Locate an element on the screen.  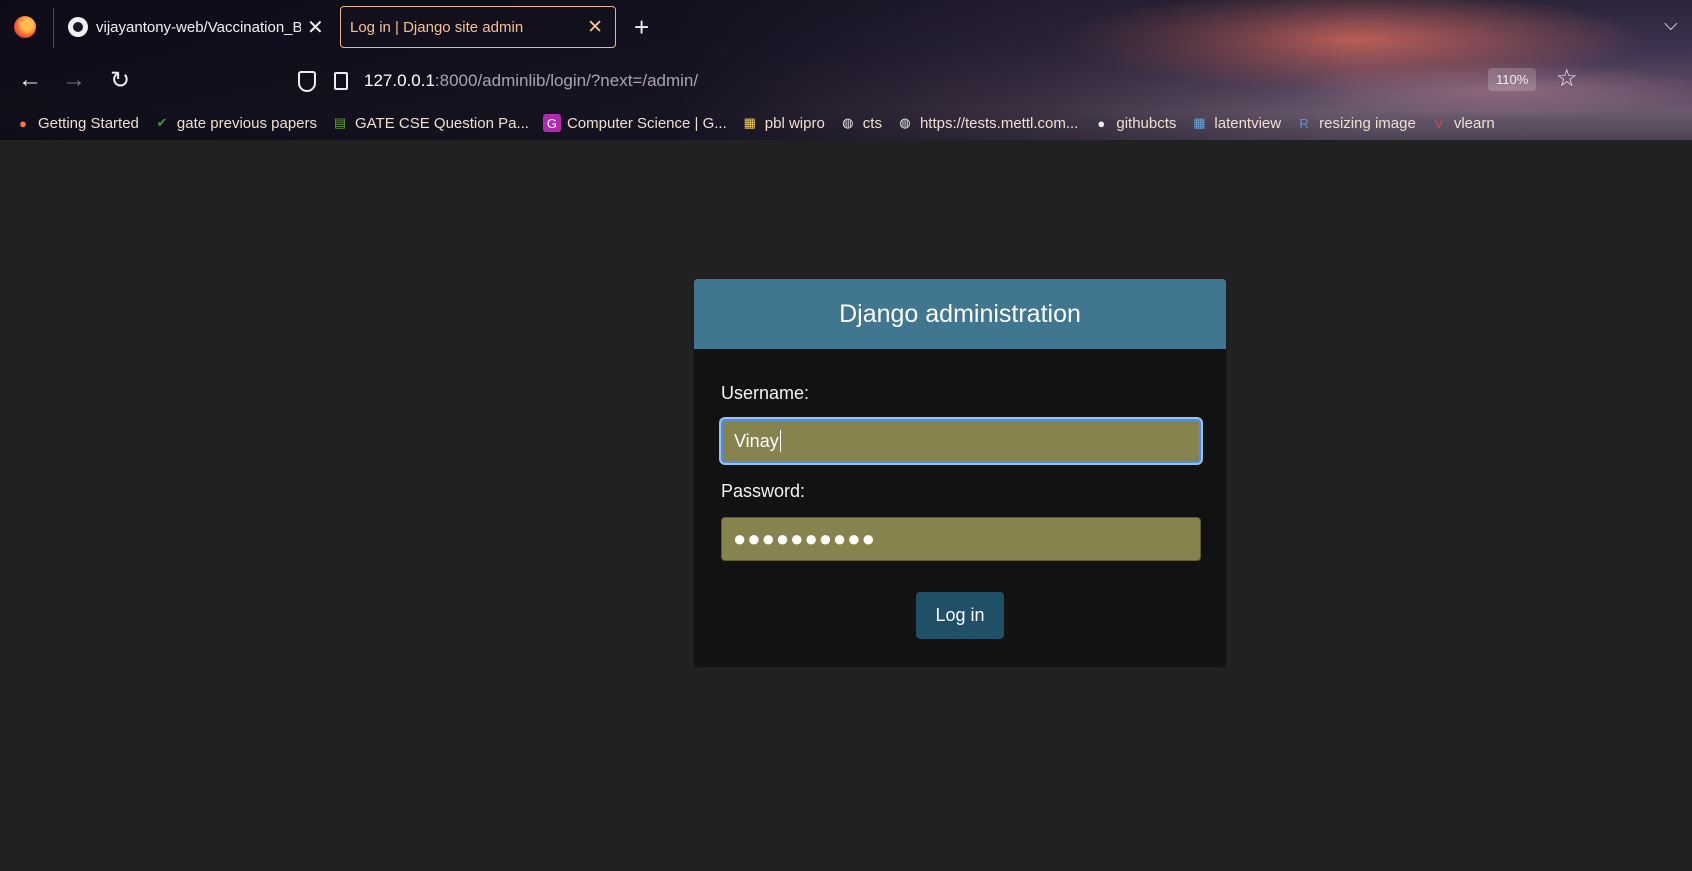
bookmark-label: latentview is located at coordinates (1248, 123).